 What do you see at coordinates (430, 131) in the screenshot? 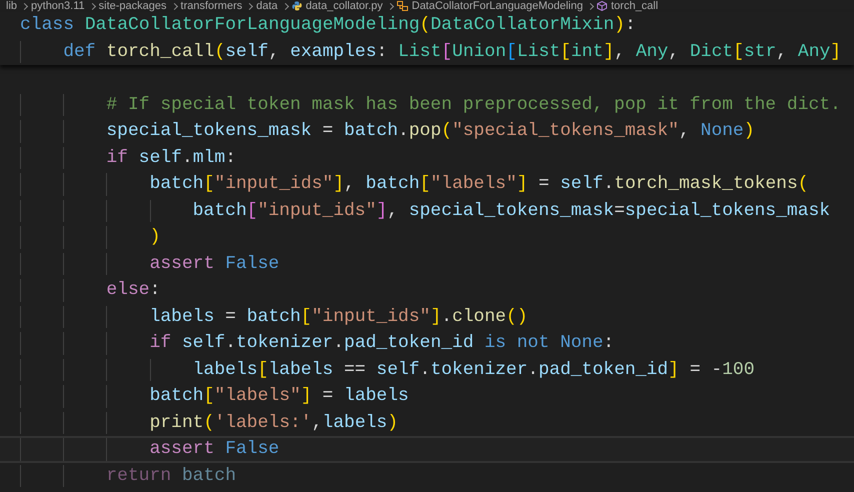
I see `code-line: special_tokens_mask = batch.pop("special_tokens_mask", None)` at bounding box center [430, 131].